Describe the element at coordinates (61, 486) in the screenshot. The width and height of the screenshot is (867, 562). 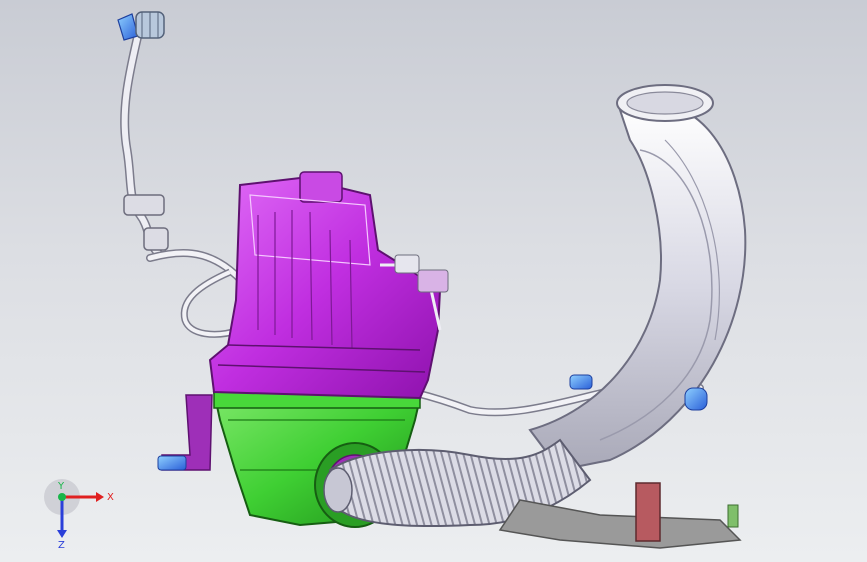
I see `y-axis-label: Y` at that location.